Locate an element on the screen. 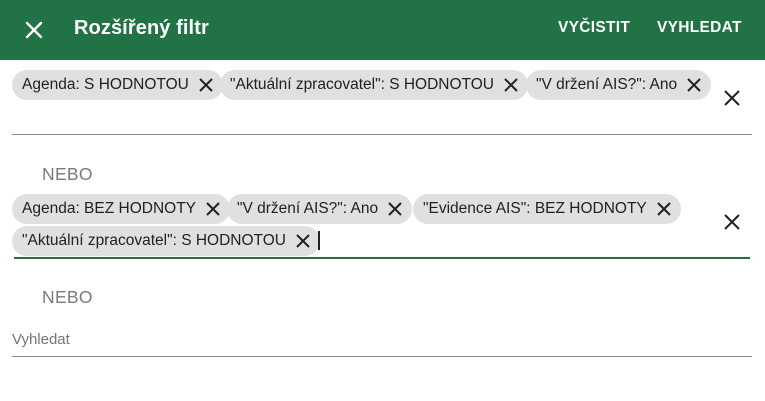 The image size is (765, 401). chip-label: Agenda: BEZ HODNOTY is located at coordinates (109, 208).